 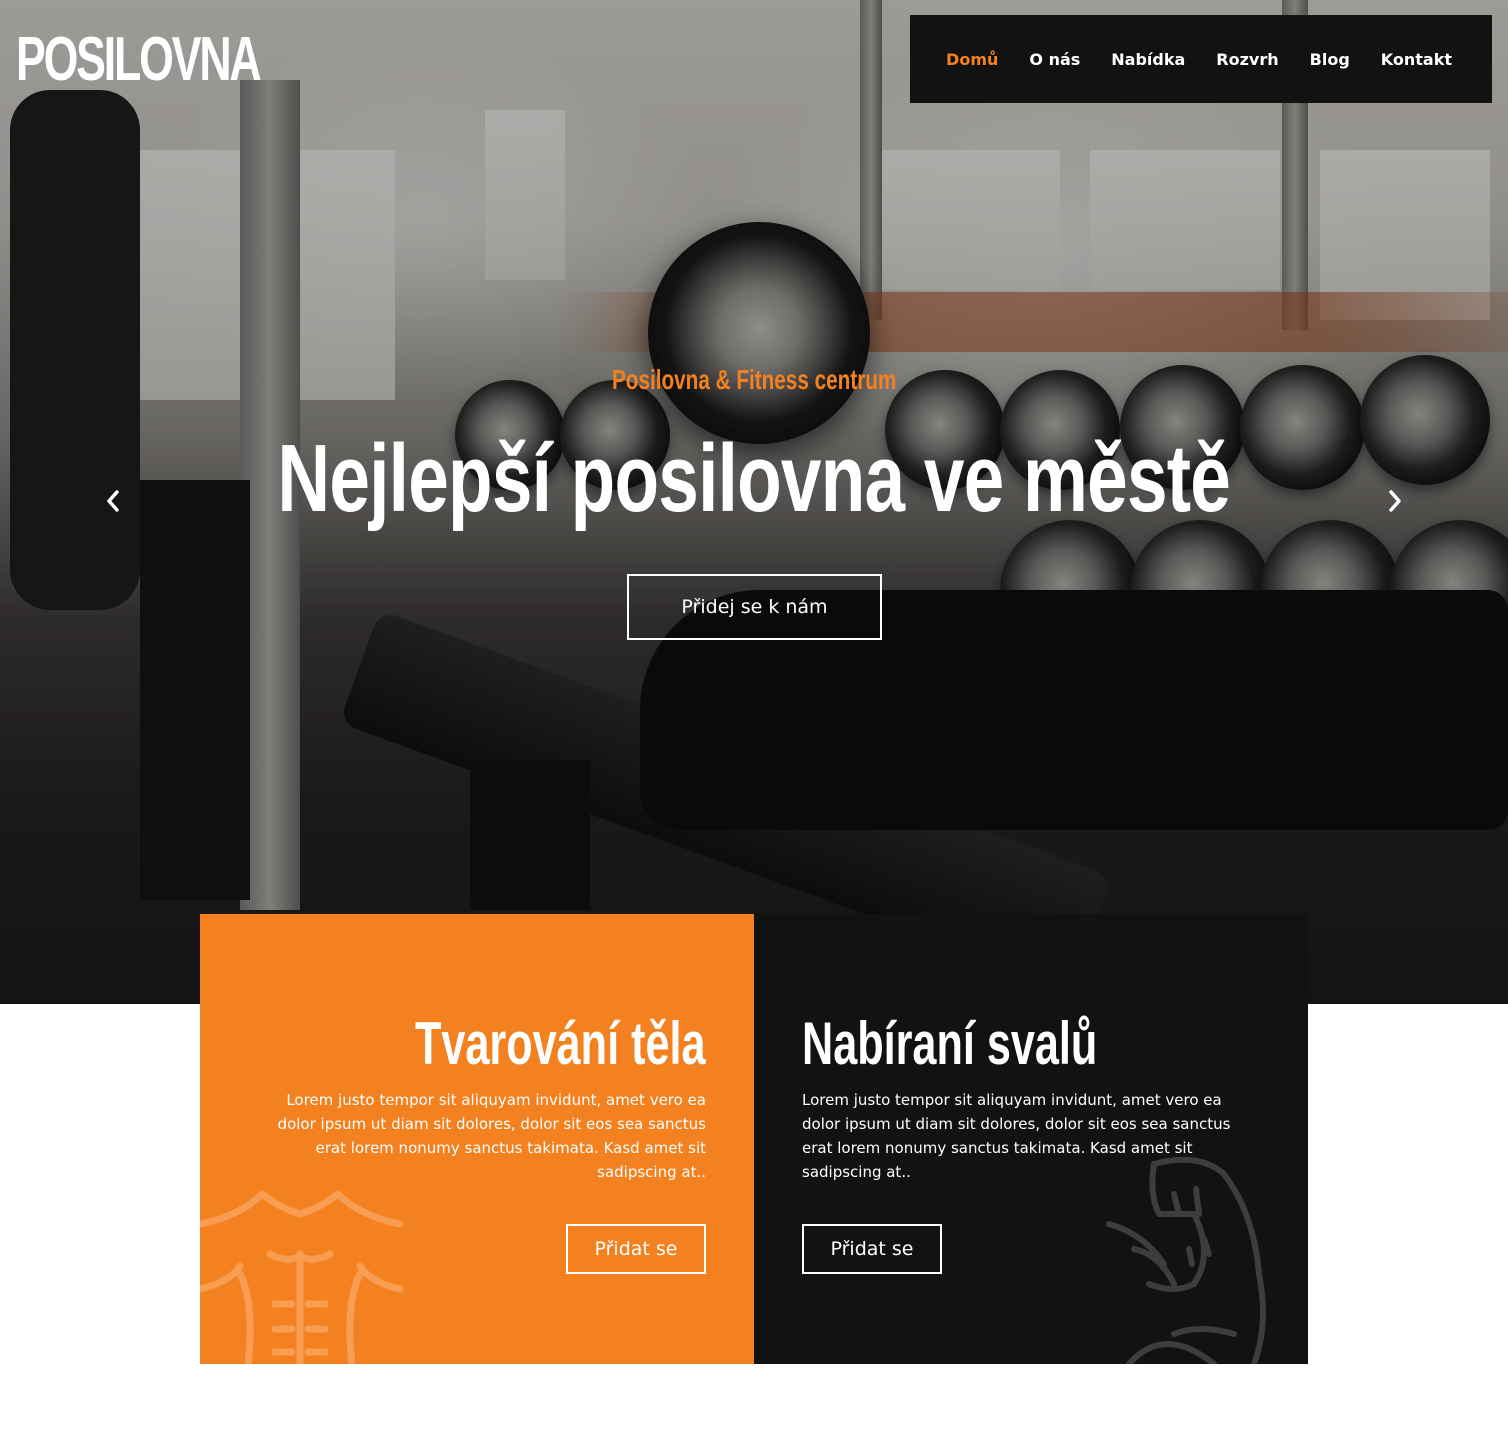 I want to click on nav-item-blog: Blog, so click(x=1330, y=59).